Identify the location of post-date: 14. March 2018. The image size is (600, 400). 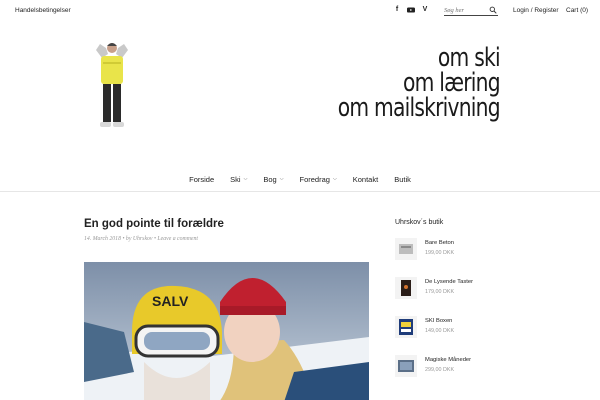
(102, 239).